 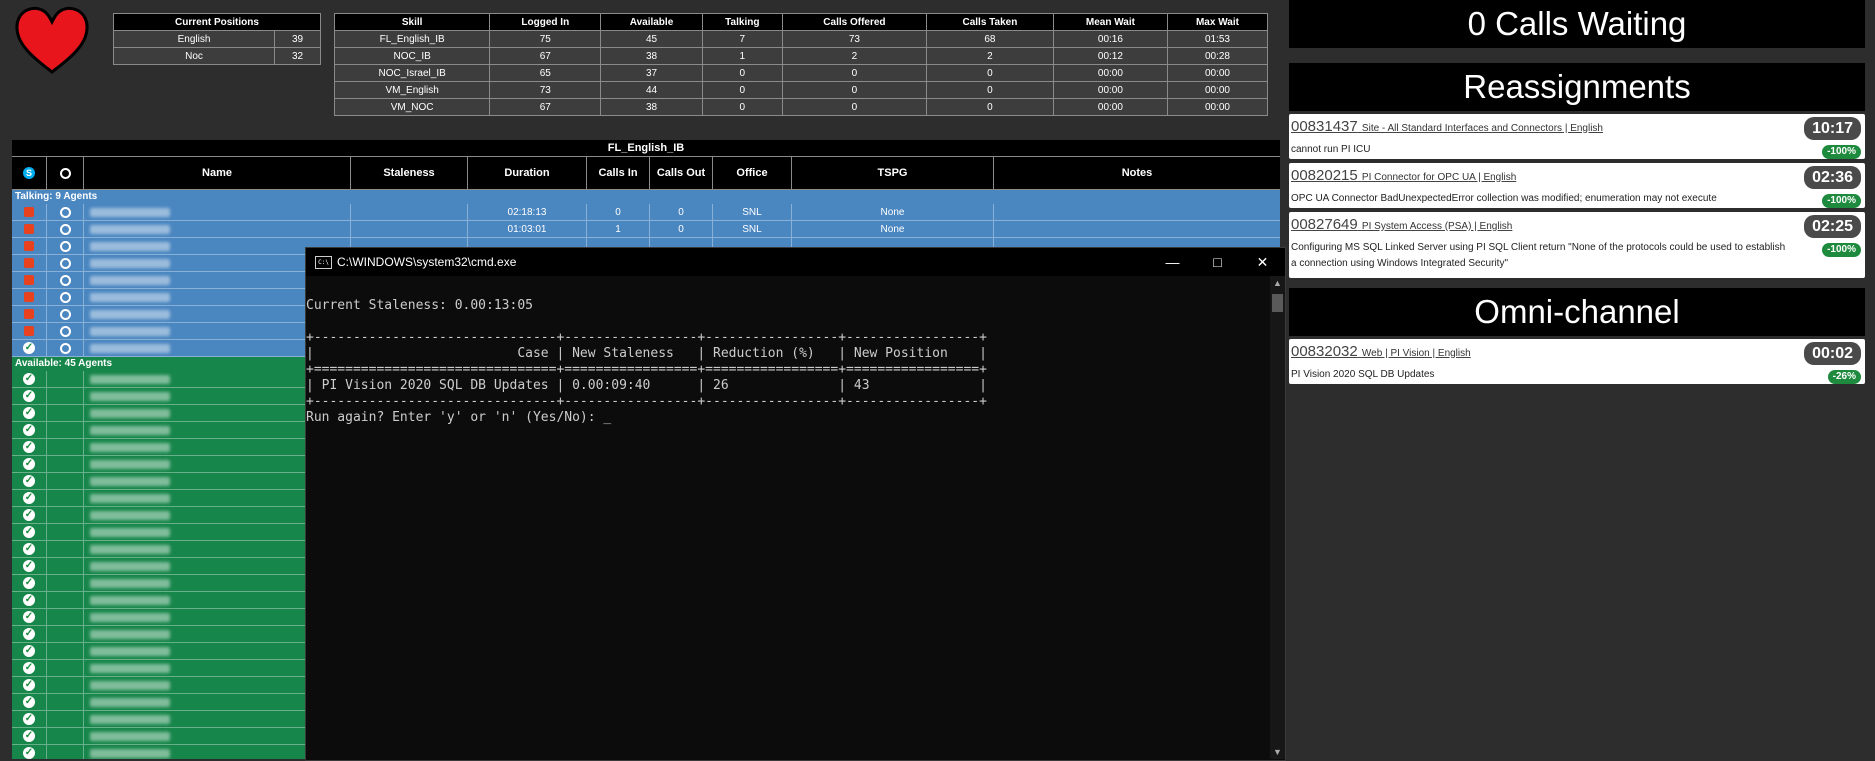 What do you see at coordinates (412, 56) in the screenshot?
I see `table-cell: NOC_IB` at bounding box center [412, 56].